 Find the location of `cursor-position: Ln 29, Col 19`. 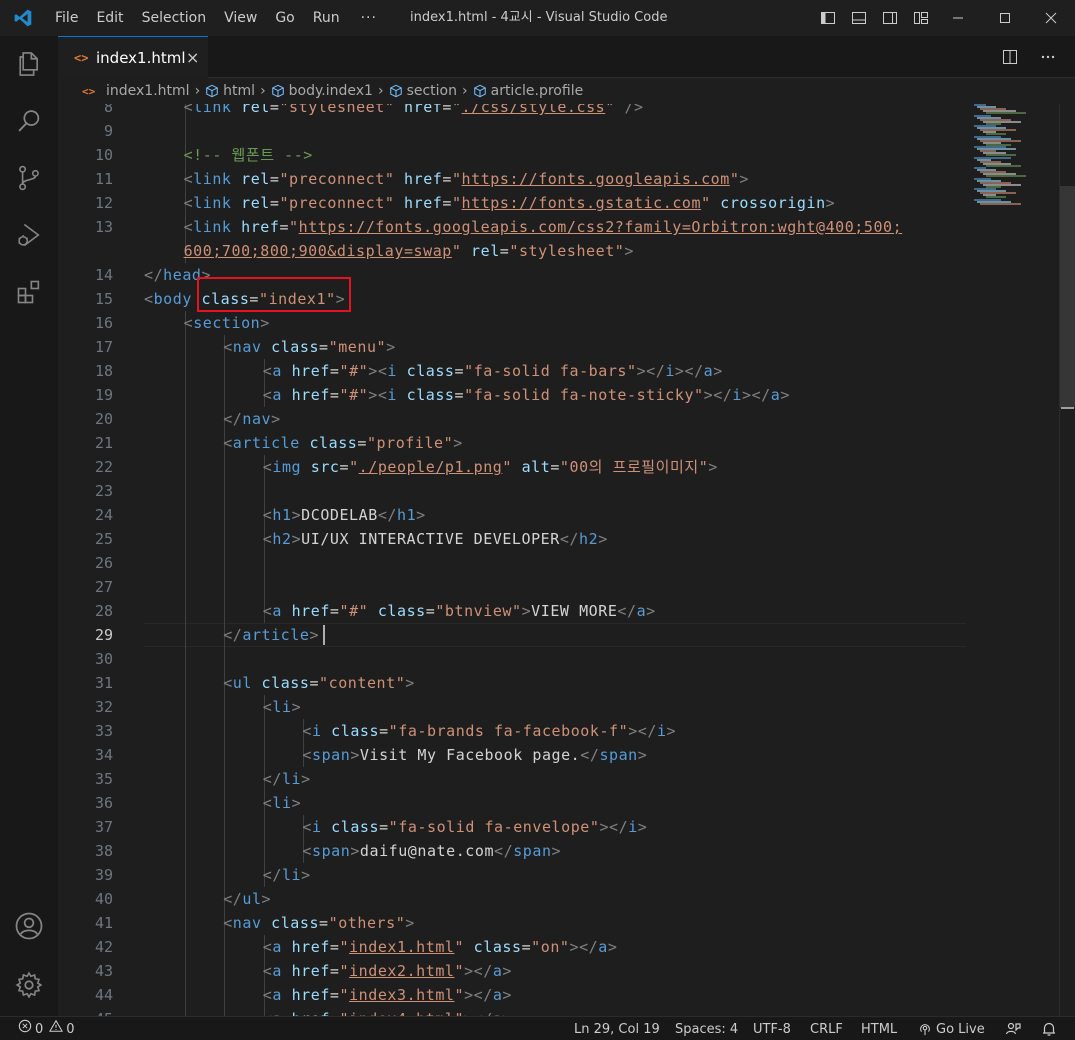

cursor-position: Ln 29, Col 19 is located at coordinates (617, 1028).